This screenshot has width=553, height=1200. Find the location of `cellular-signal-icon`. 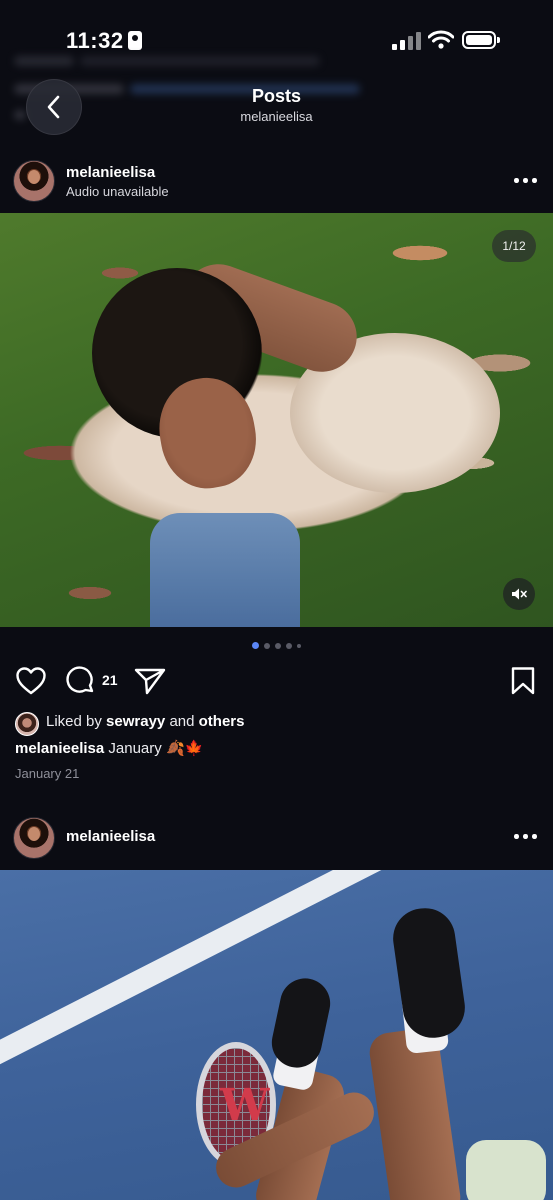

cellular-signal-icon is located at coordinates (407, 41).